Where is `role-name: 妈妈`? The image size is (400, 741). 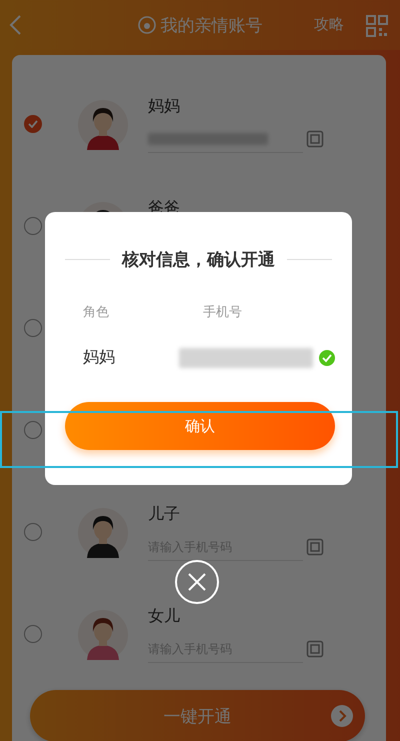 role-name: 妈妈 is located at coordinates (99, 357).